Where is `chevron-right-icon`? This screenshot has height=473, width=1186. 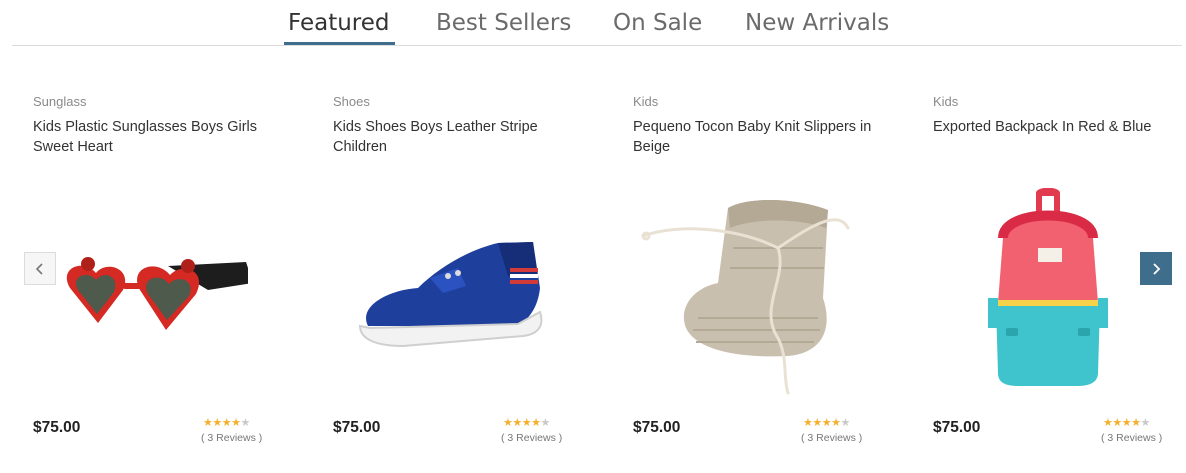 chevron-right-icon is located at coordinates (1157, 268).